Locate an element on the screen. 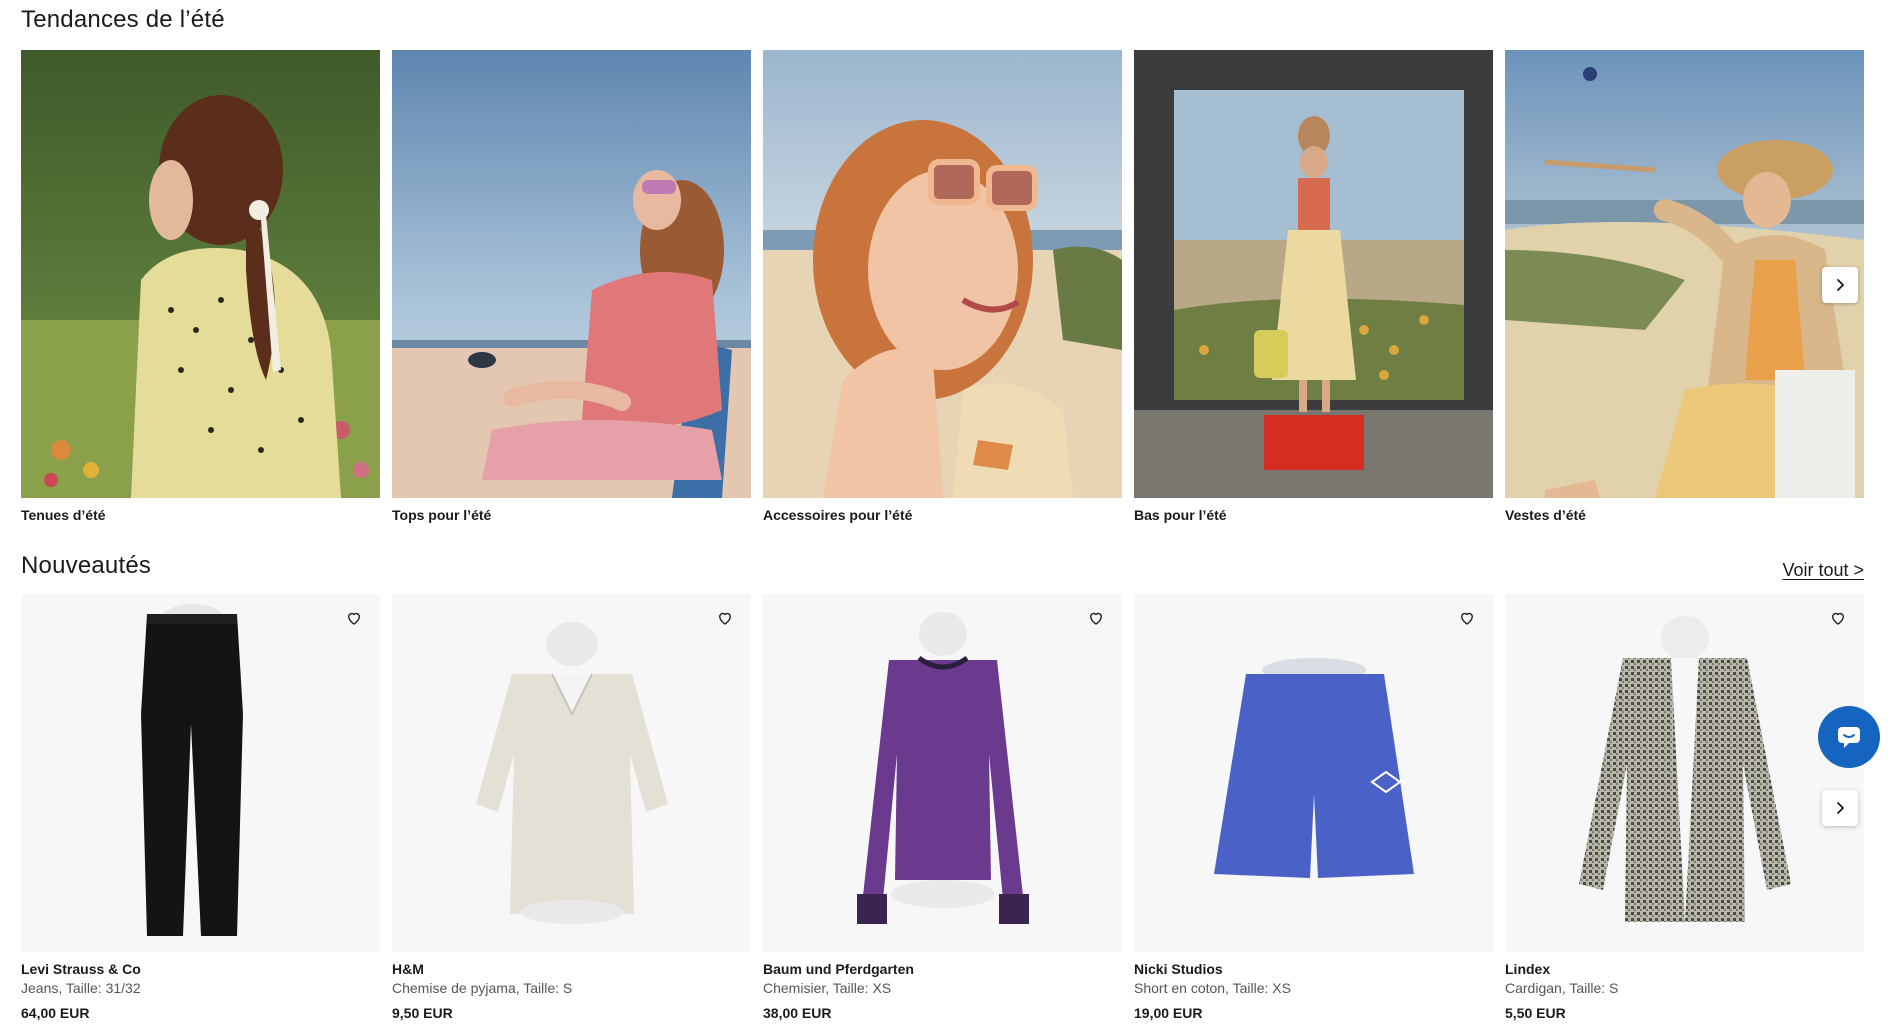 Image resolution: width=1893 pixels, height=1030 pixels. product-description: Jeans, Taille: 31/32 is located at coordinates (81, 988).